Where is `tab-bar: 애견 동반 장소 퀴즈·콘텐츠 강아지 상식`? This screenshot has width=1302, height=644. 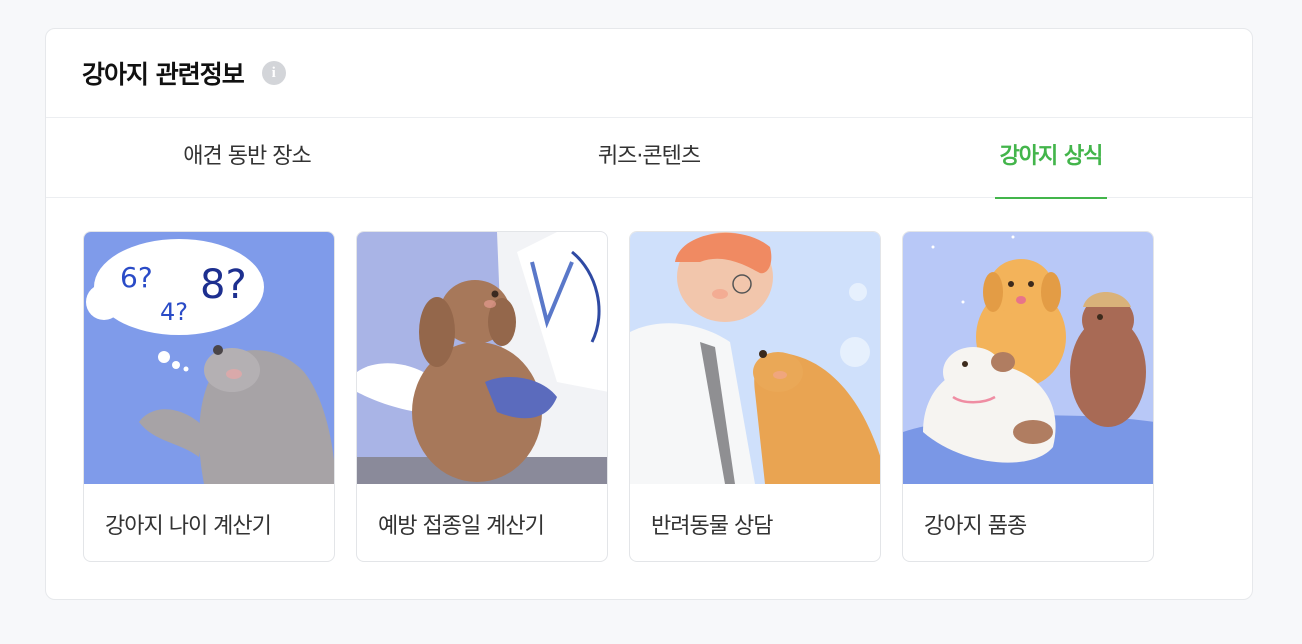 tab-bar: 애견 동반 장소 퀴즈·콘텐츠 강아지 상식 is located at coordinates (649, 158).